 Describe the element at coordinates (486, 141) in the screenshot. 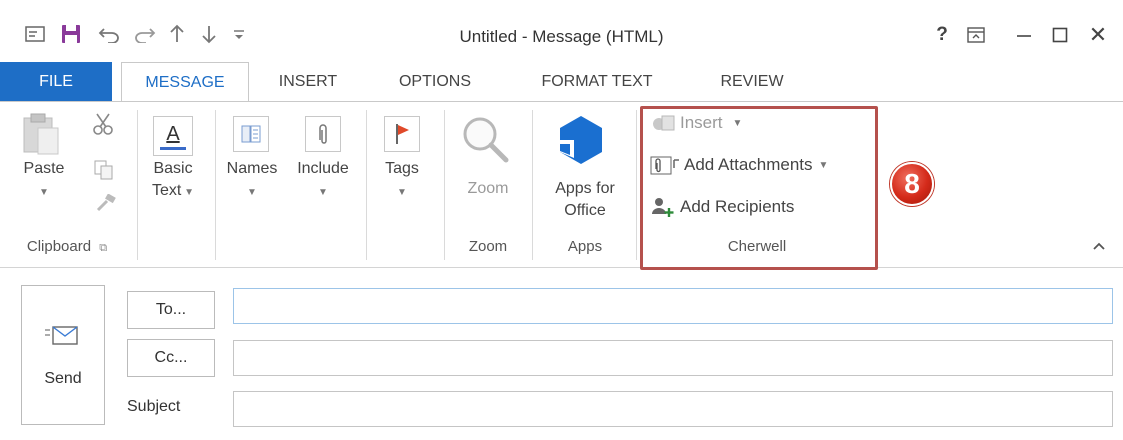

I see `zoom-magnifier-icon` at that location.